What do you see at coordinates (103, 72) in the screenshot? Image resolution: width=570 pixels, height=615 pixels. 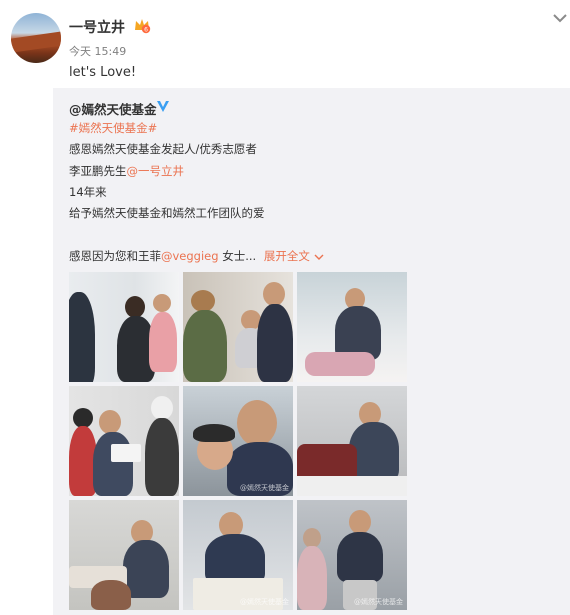 I see `post-text: let's Love!` at bounding box center [103, 72].